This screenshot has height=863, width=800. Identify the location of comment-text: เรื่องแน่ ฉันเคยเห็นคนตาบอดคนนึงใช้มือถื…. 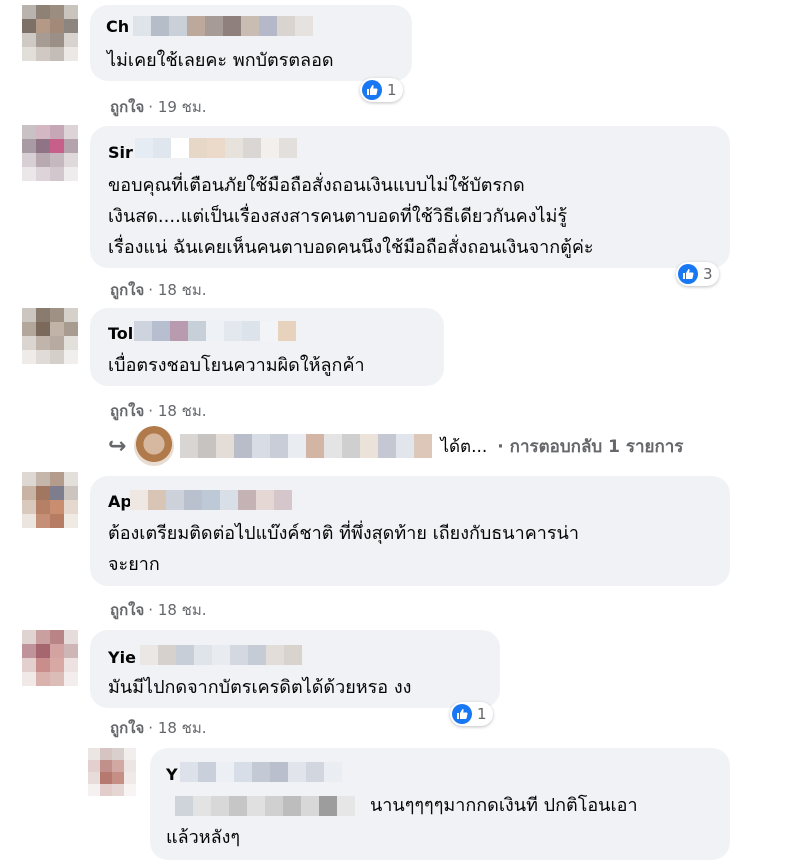
(351, 247).